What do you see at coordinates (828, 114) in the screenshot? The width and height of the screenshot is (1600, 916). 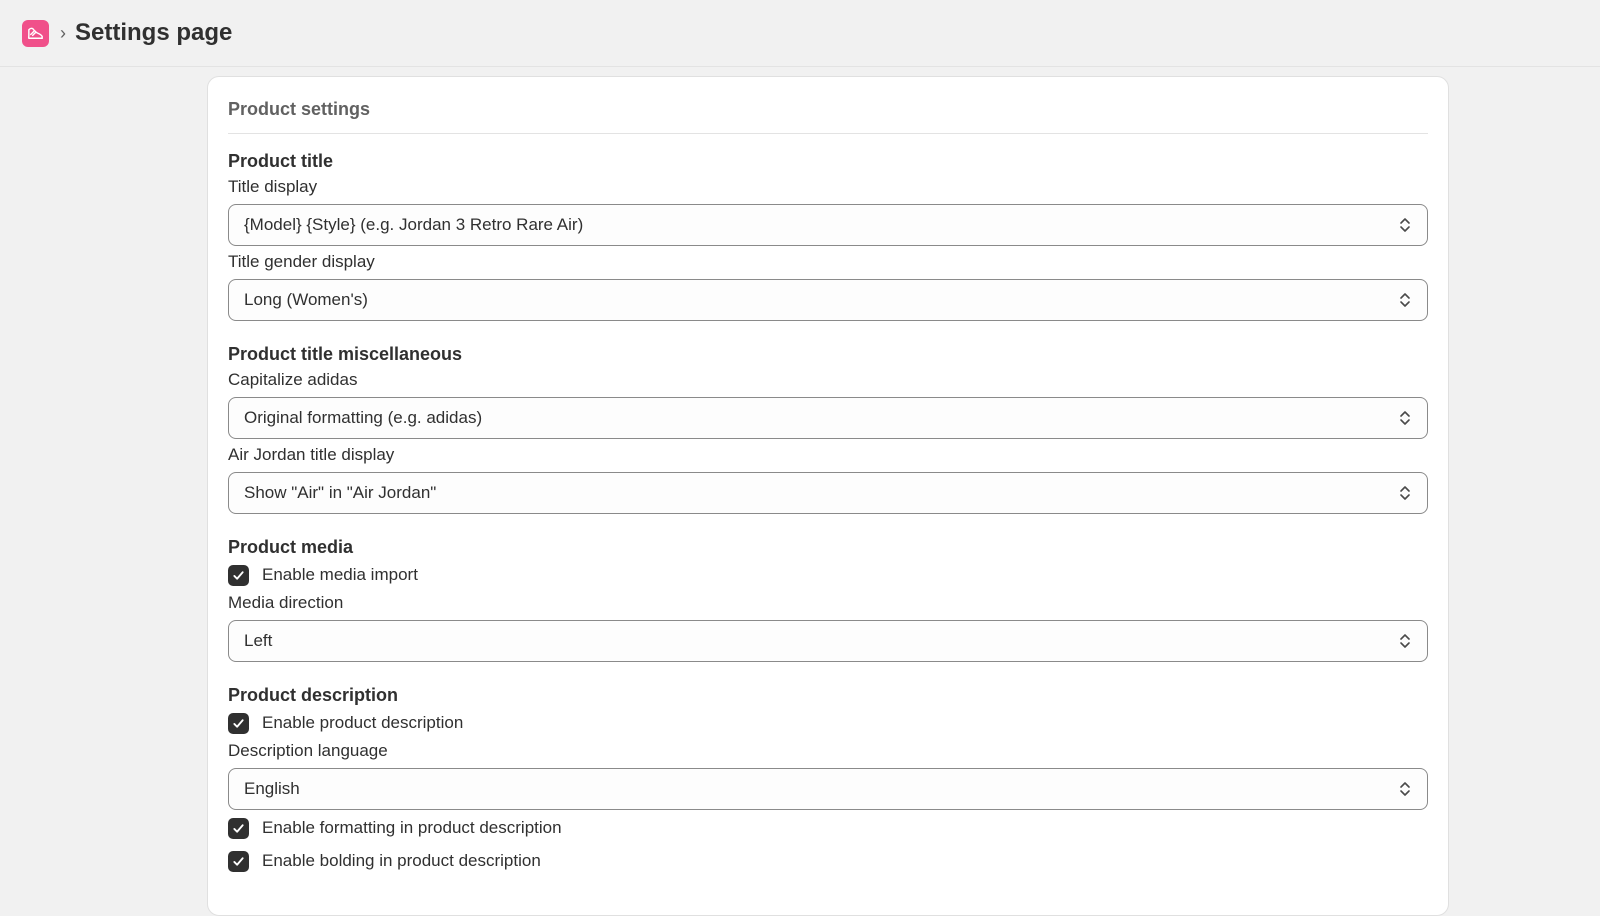 I see `card-title: Product settings` at bounding box center [828, 114].